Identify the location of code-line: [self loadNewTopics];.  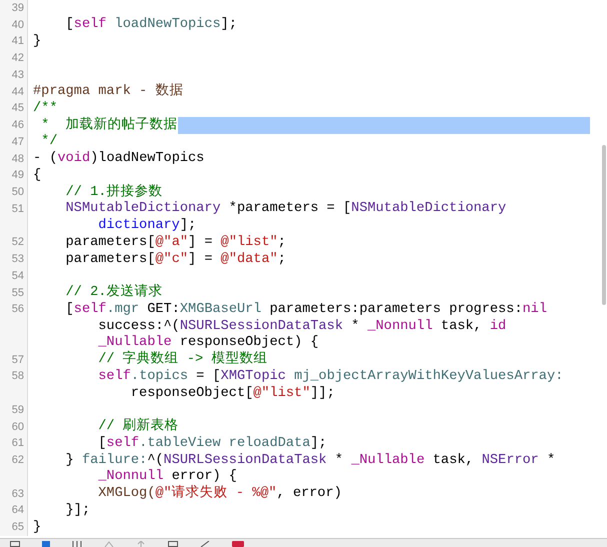
(150, 25).